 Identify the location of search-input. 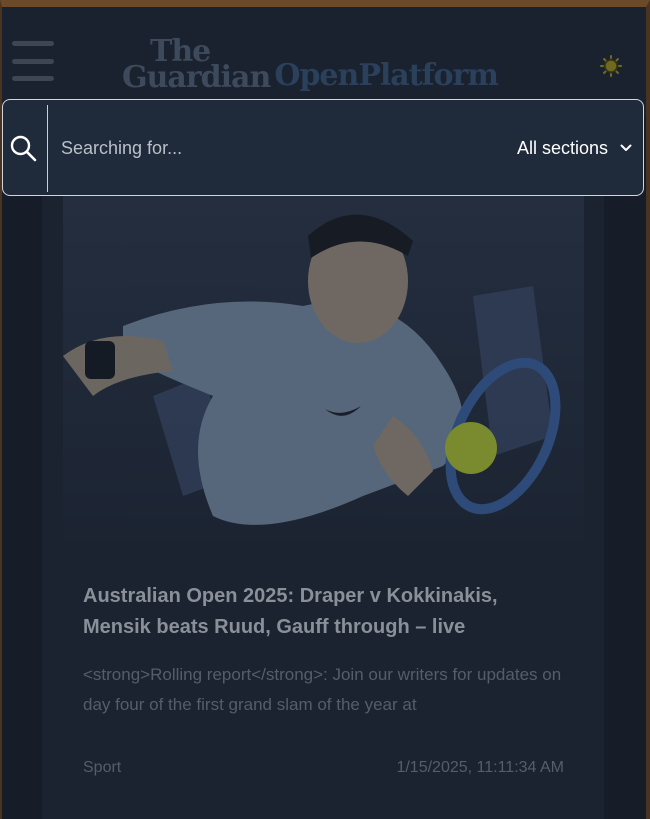
(261, 148).